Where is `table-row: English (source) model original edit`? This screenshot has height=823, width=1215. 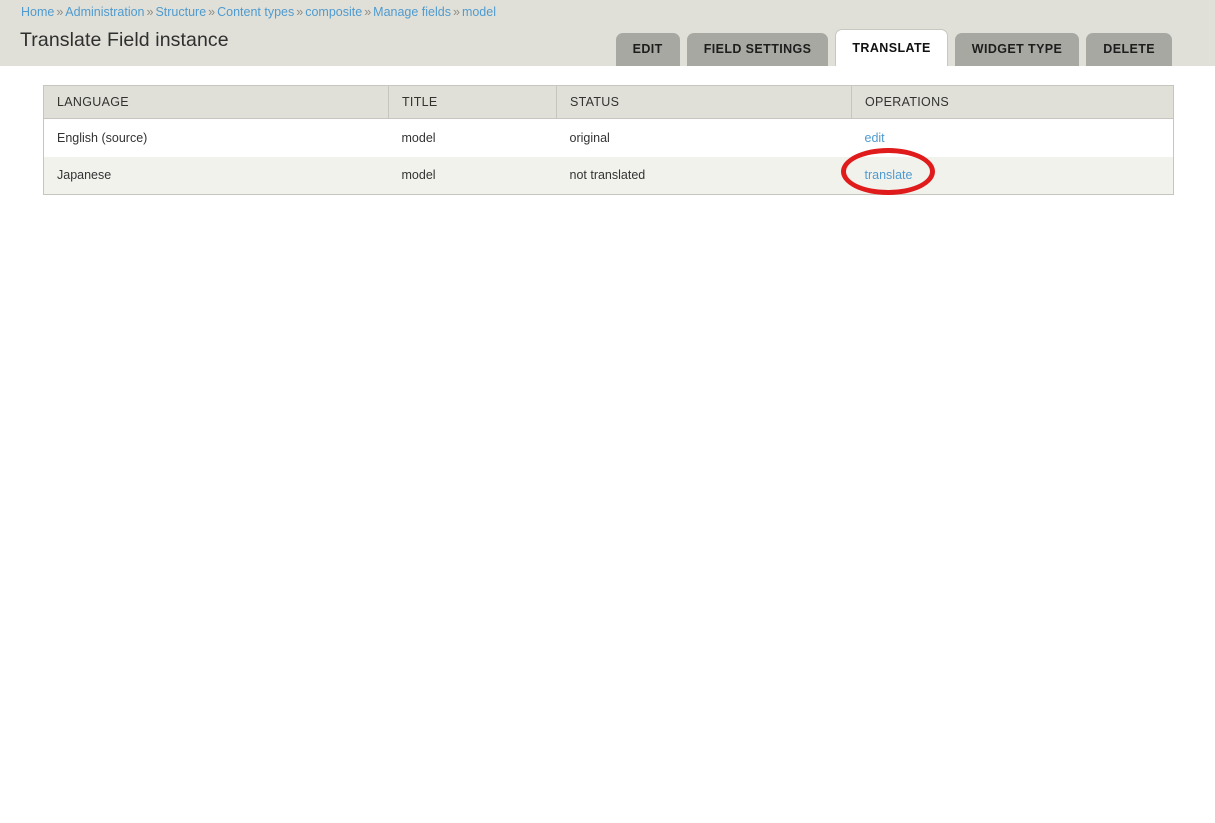
table-row: English (source) model original edit is located at coordinates (608, 137).